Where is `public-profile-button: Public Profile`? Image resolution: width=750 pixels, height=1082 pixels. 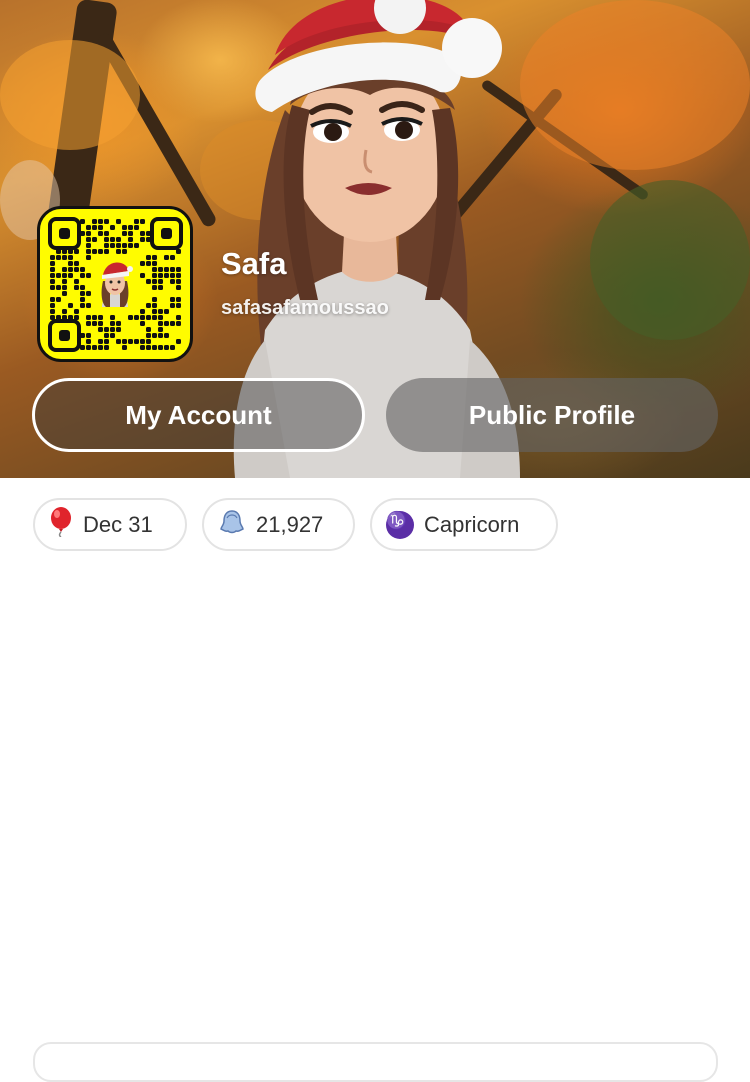 public-profile-button: Public Profile is located at coordinates (552, 415).